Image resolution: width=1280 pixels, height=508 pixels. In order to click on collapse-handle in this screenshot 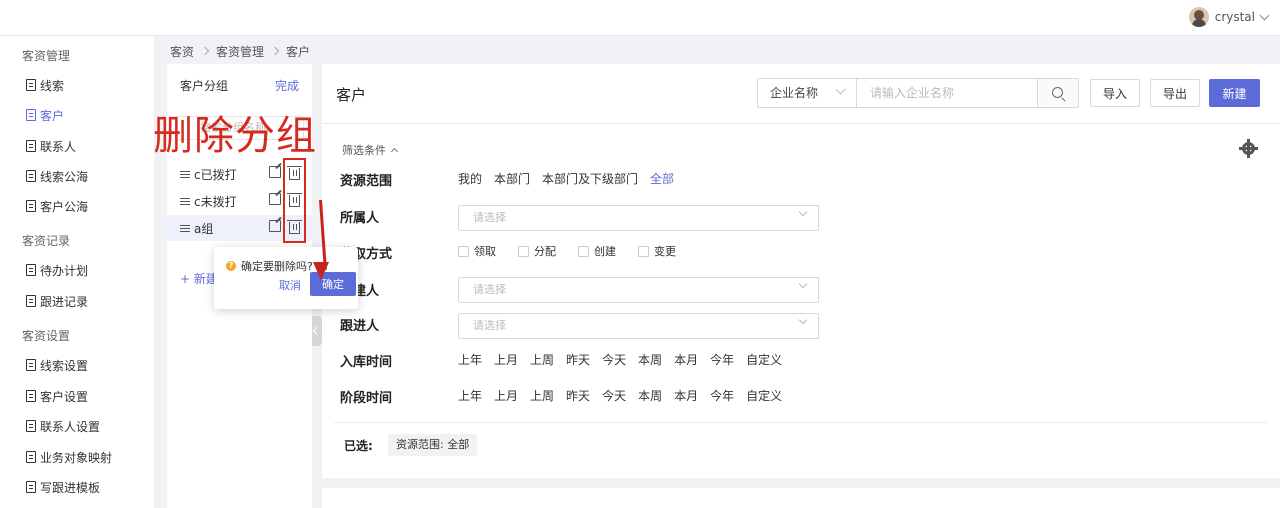, I will do `click(317, 331)`.